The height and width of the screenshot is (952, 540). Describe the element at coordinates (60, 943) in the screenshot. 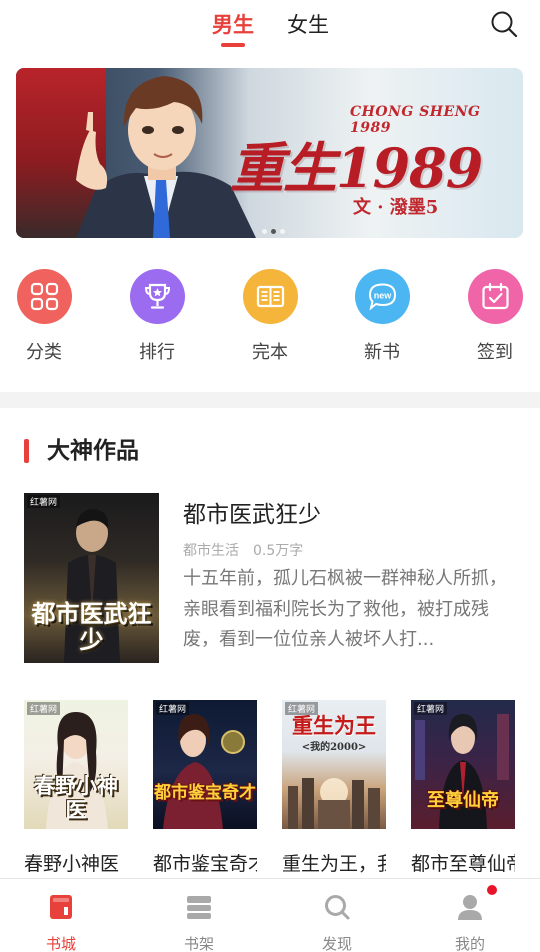

I see `nav-label: 书城` at that location.